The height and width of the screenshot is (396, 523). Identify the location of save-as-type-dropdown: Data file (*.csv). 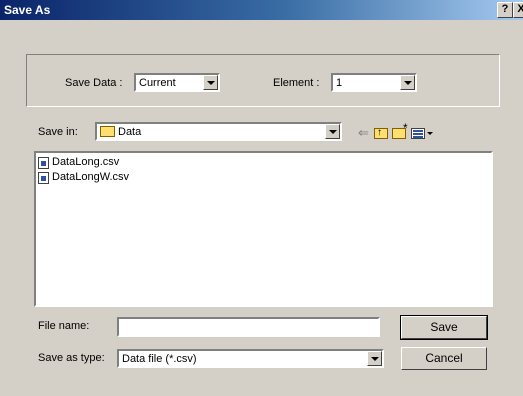
(250, 358).